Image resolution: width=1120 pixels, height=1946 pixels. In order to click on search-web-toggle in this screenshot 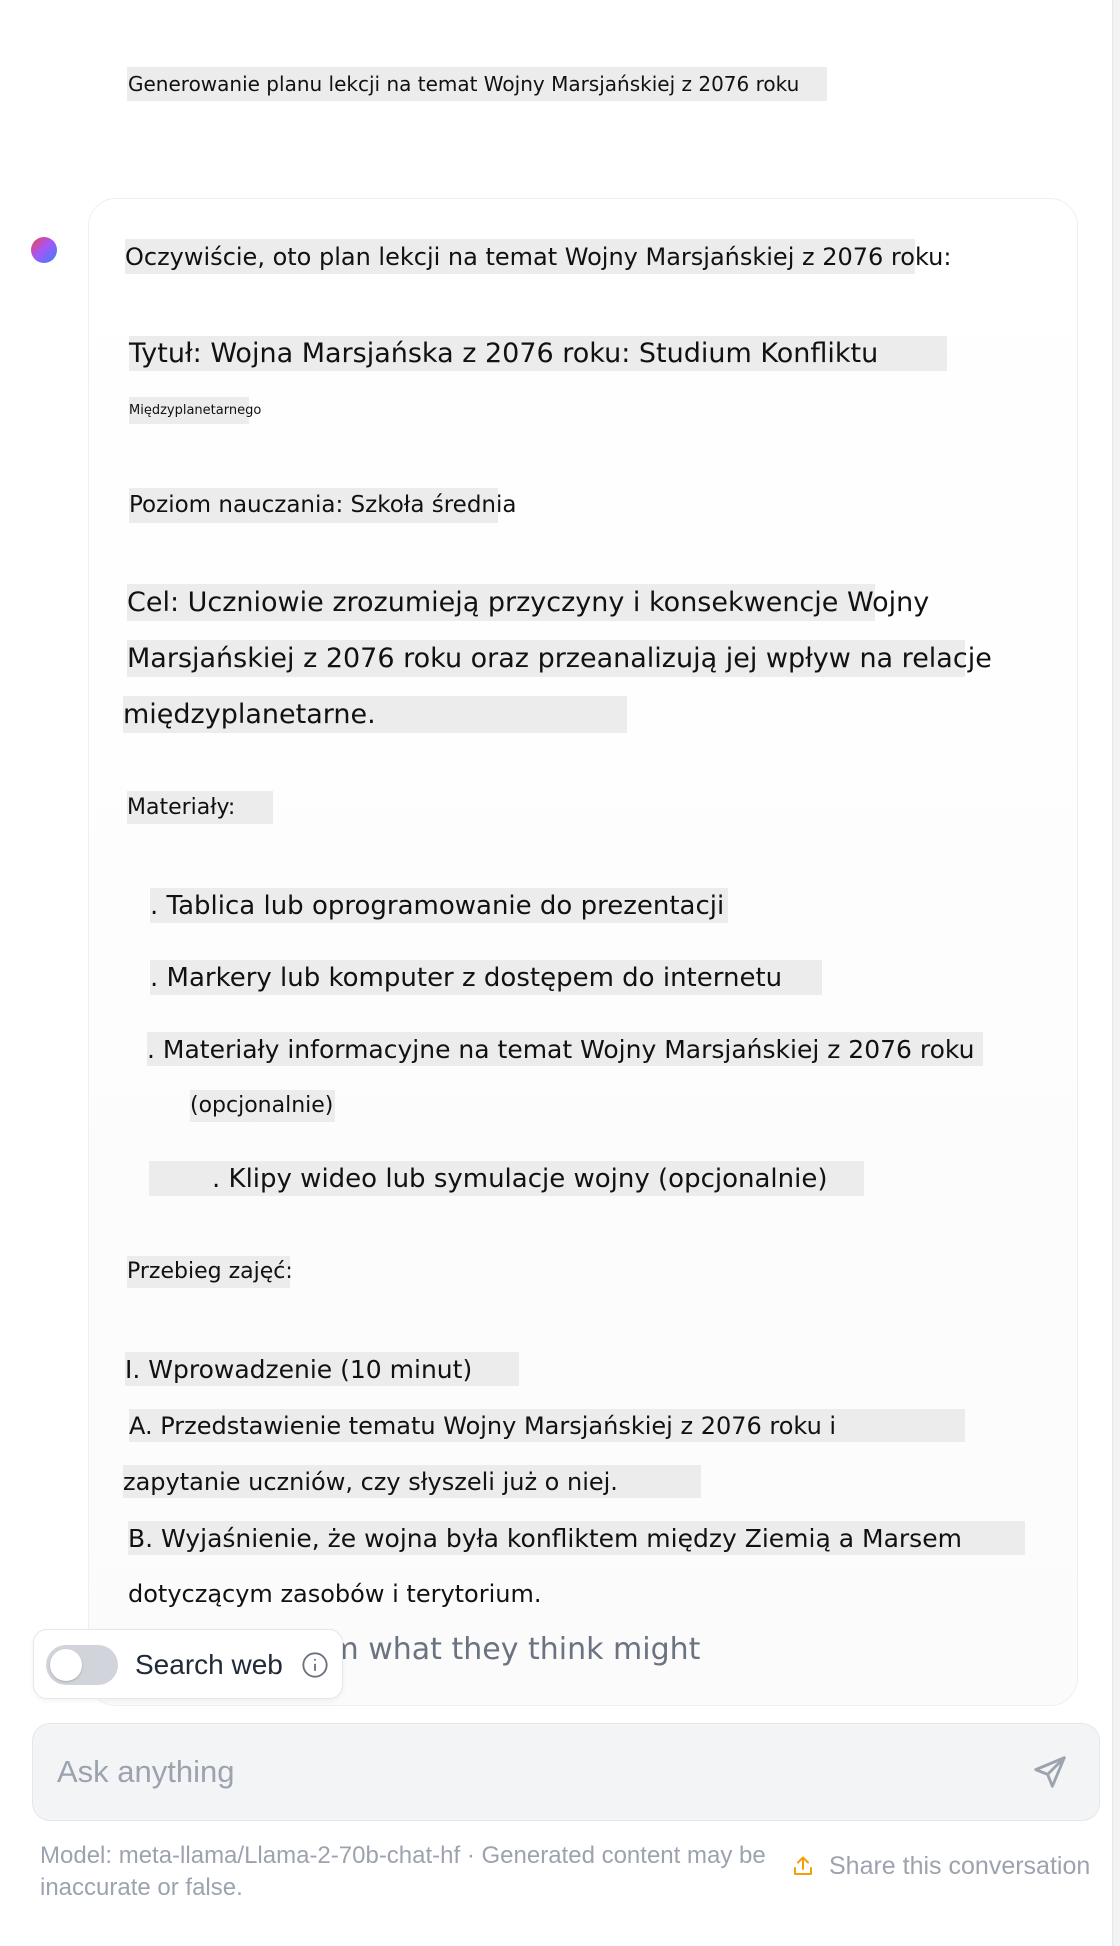, I will do `click(82, 1665)`.